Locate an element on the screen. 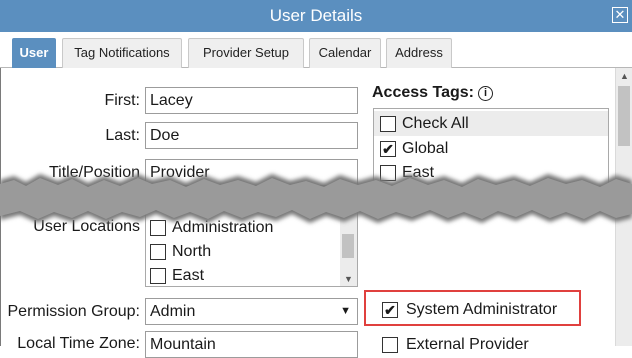  permission-group-value: Admin is located at coordinates (173, 311).